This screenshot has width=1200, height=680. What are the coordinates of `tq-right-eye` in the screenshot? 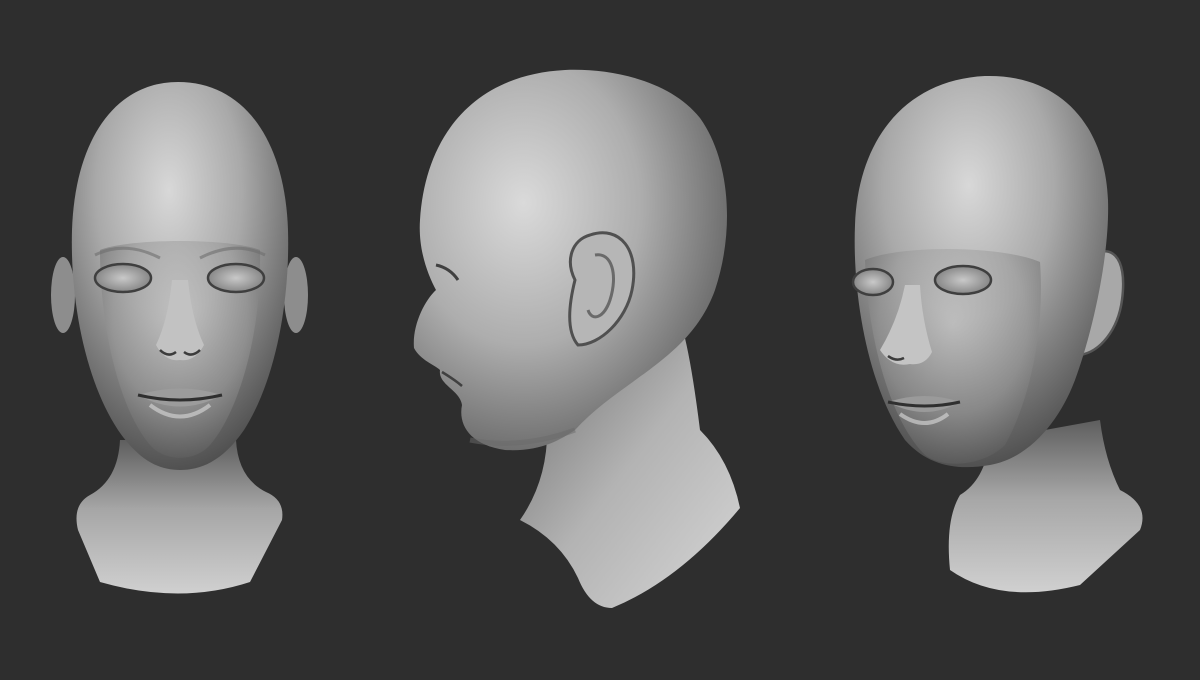 It's located at (963, 280).